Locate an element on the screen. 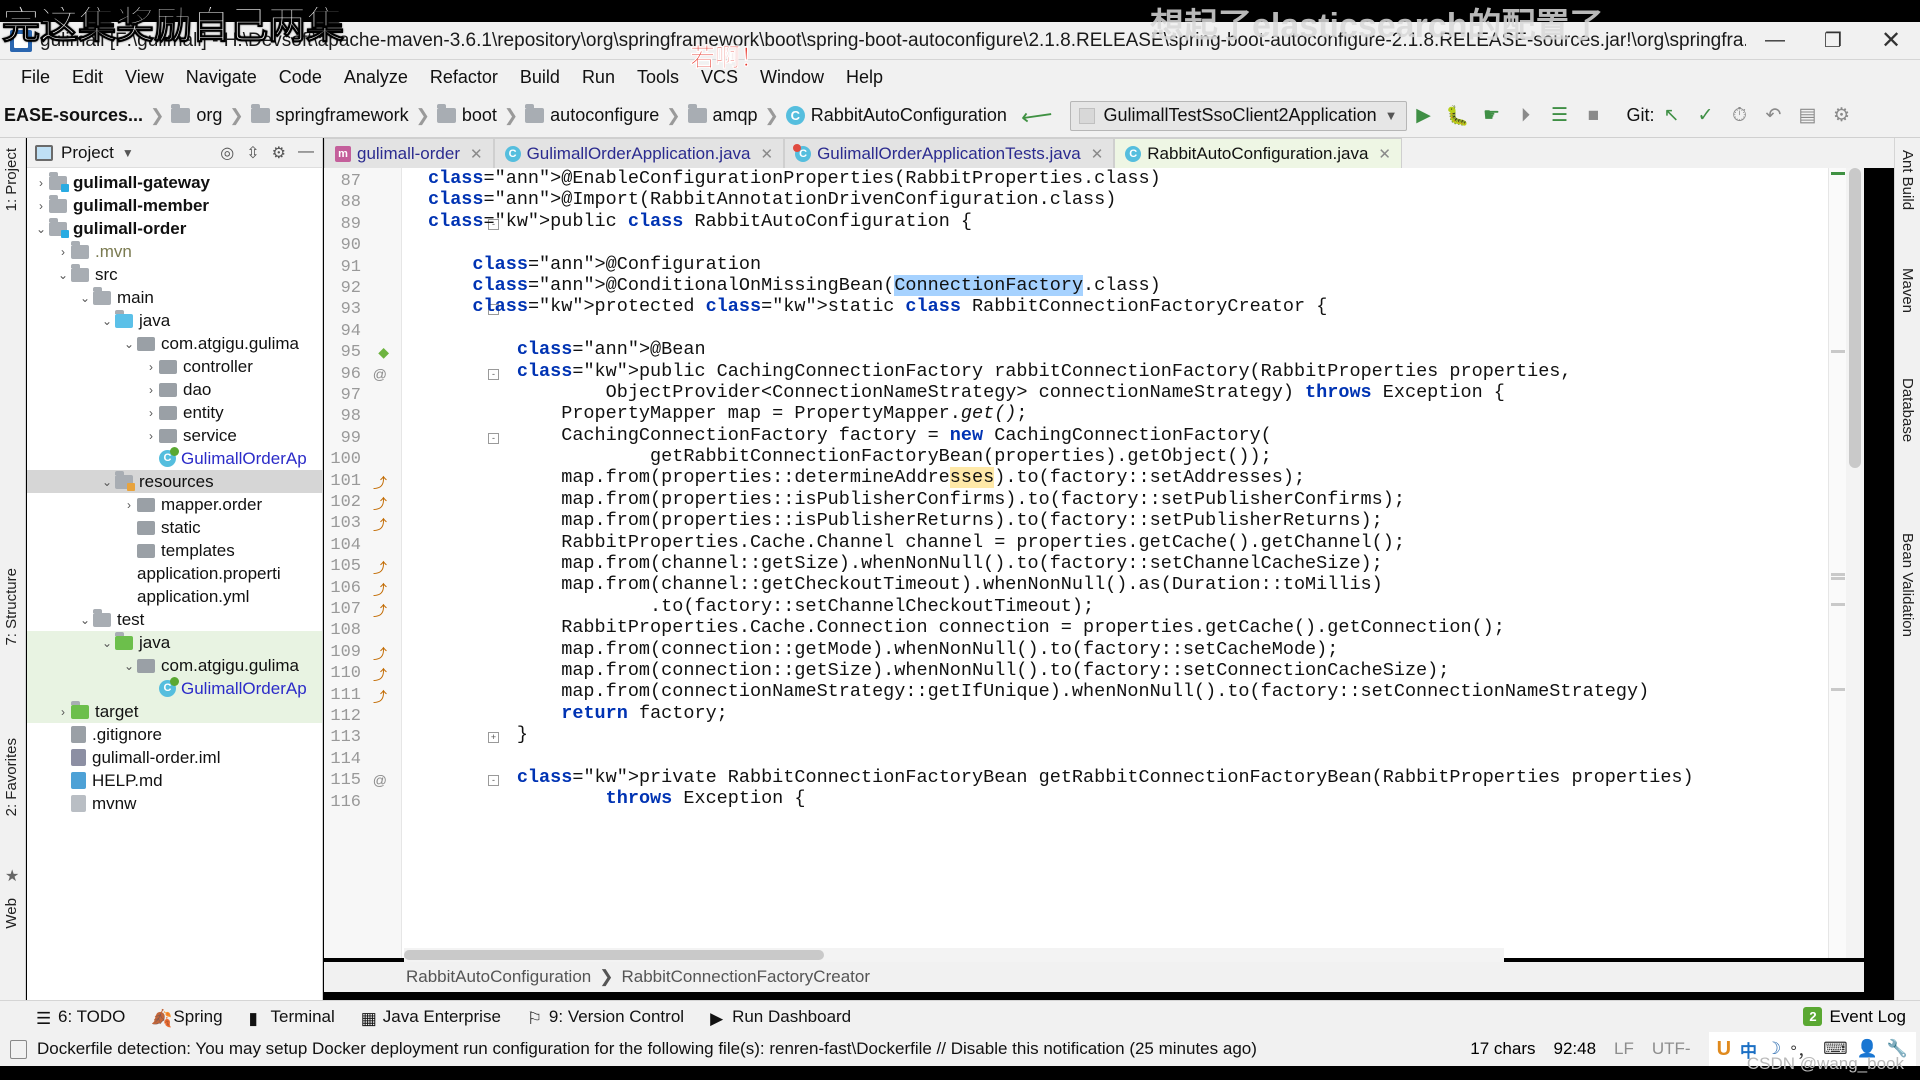 The width and height of the screenshot is (1920, 1080). sogou-icon: U is located at coordinates (1724, 1049).